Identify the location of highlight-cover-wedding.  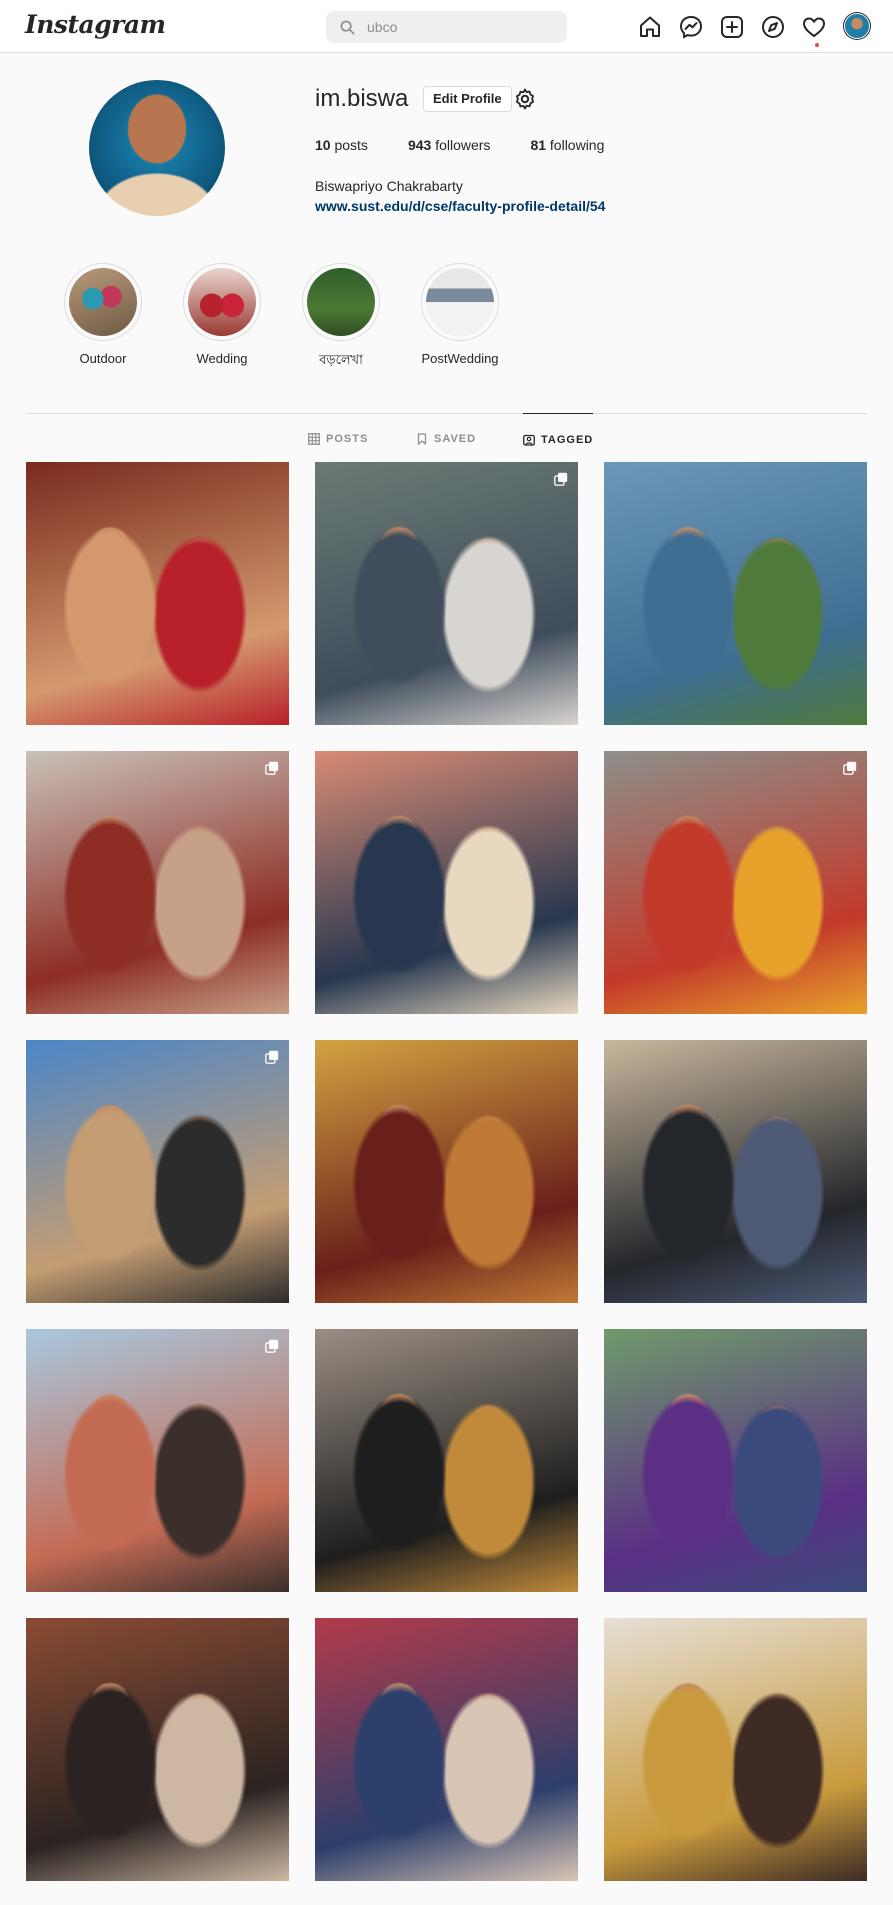
(222, 302).